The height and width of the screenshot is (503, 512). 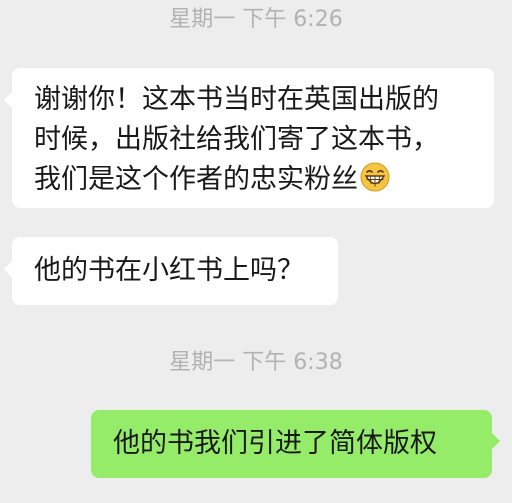 What do you see at coordinates (196, 179) in the screenshot?
I see `message-line-text: 我们是这个作者的忠实粉丝` at bounding box center [196, 179].